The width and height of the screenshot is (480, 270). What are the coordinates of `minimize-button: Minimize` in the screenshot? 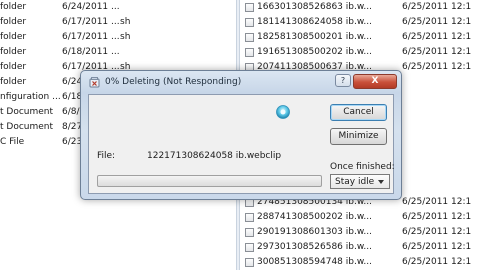 It's located at (358, 136).